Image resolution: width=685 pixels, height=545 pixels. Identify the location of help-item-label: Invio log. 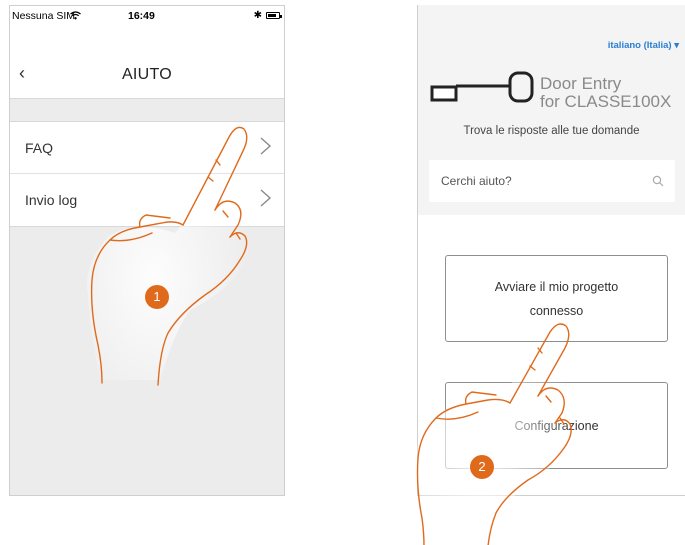
(51, 200).